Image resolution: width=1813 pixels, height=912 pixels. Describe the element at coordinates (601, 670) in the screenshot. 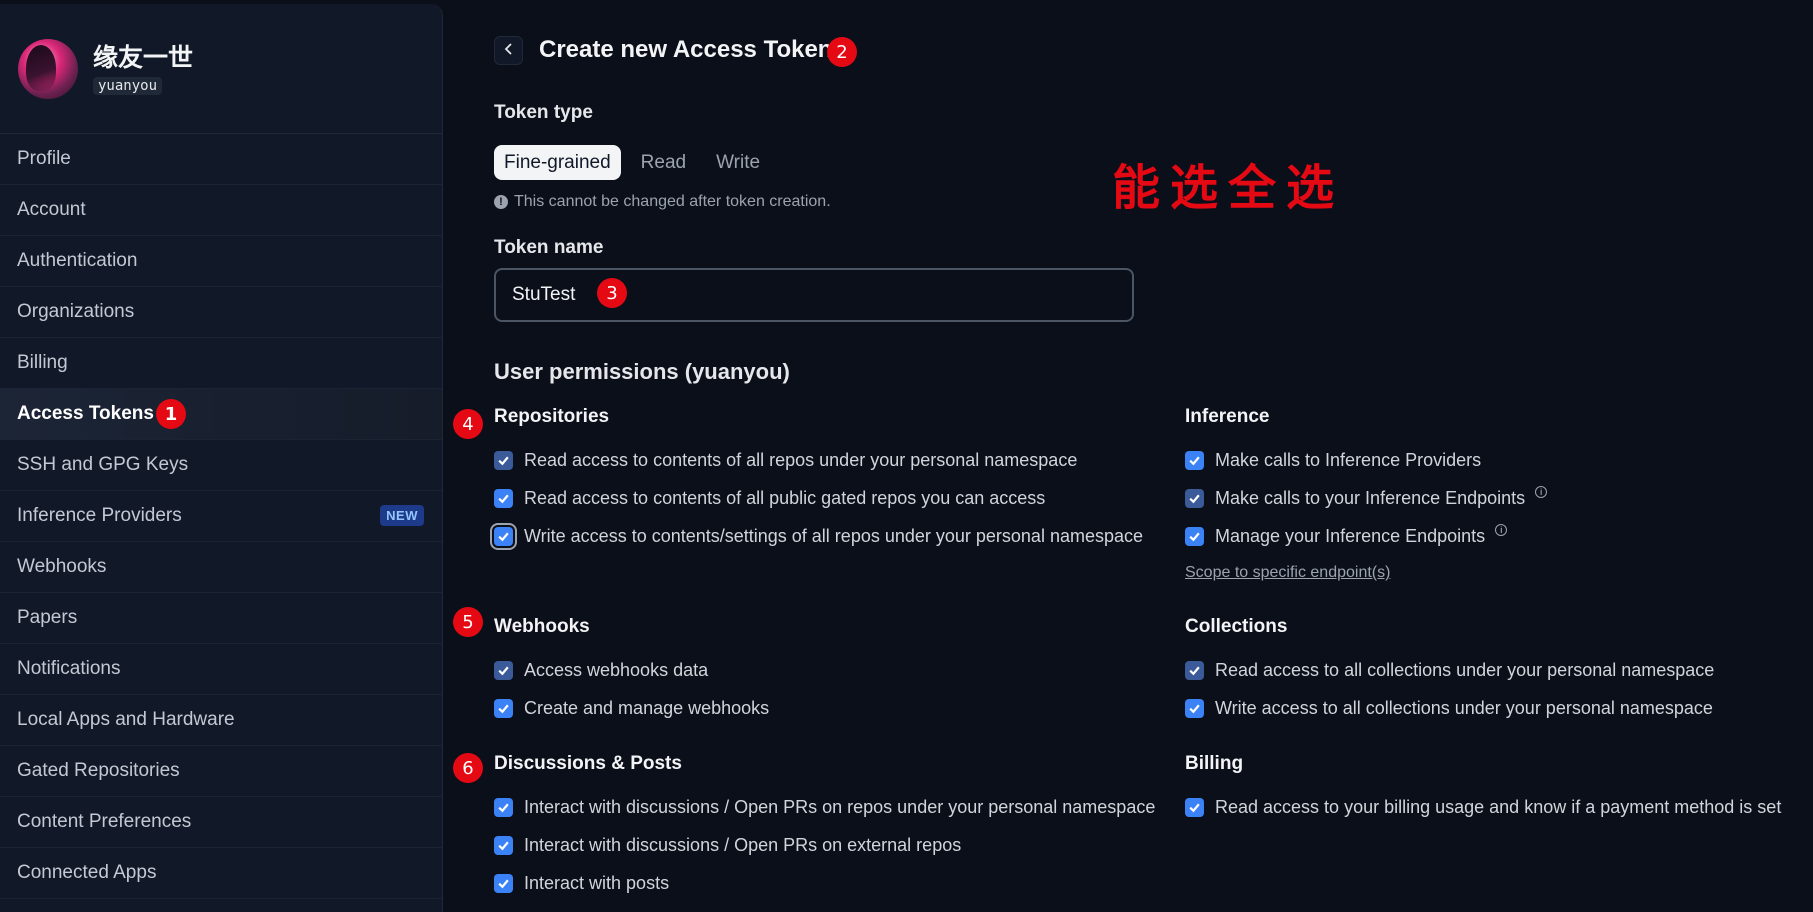

I see `perm-webhooks-access: Access webhooks data` at that location.